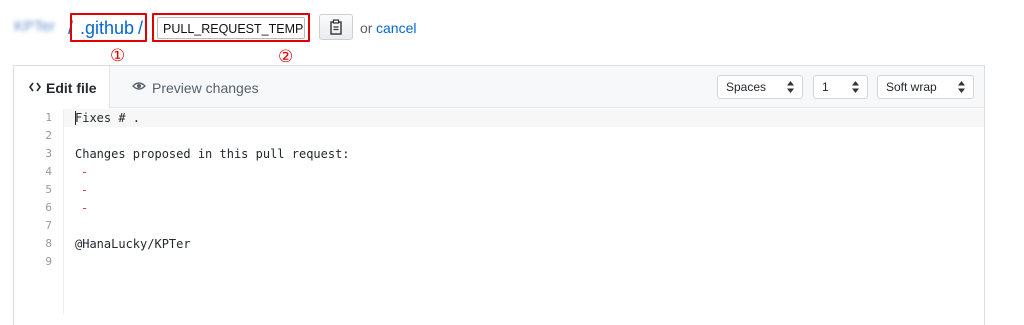 The width and height of the screenshot is (1024, 325). I want to click on line-number: 8, so click(48, 243).